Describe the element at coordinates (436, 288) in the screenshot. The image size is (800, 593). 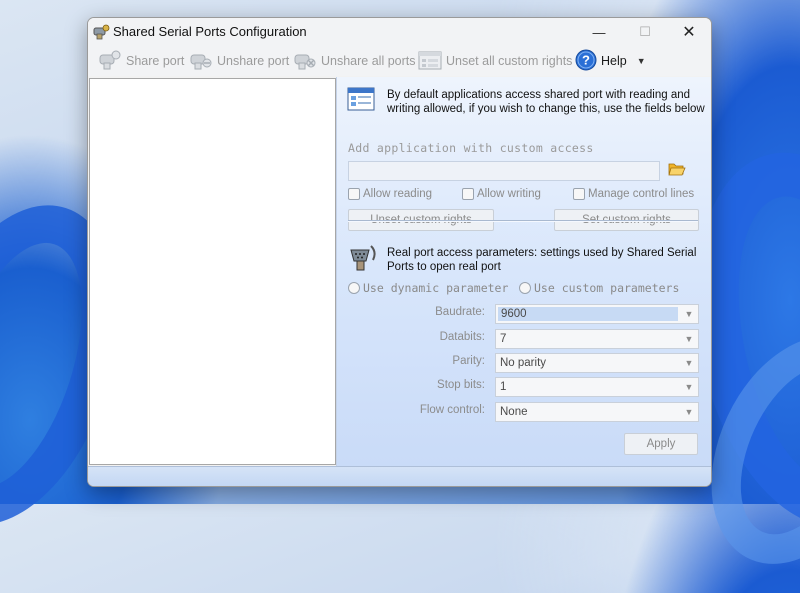
I see `use-dynamic-parameter-label: Use dynamic parameter` at that location.